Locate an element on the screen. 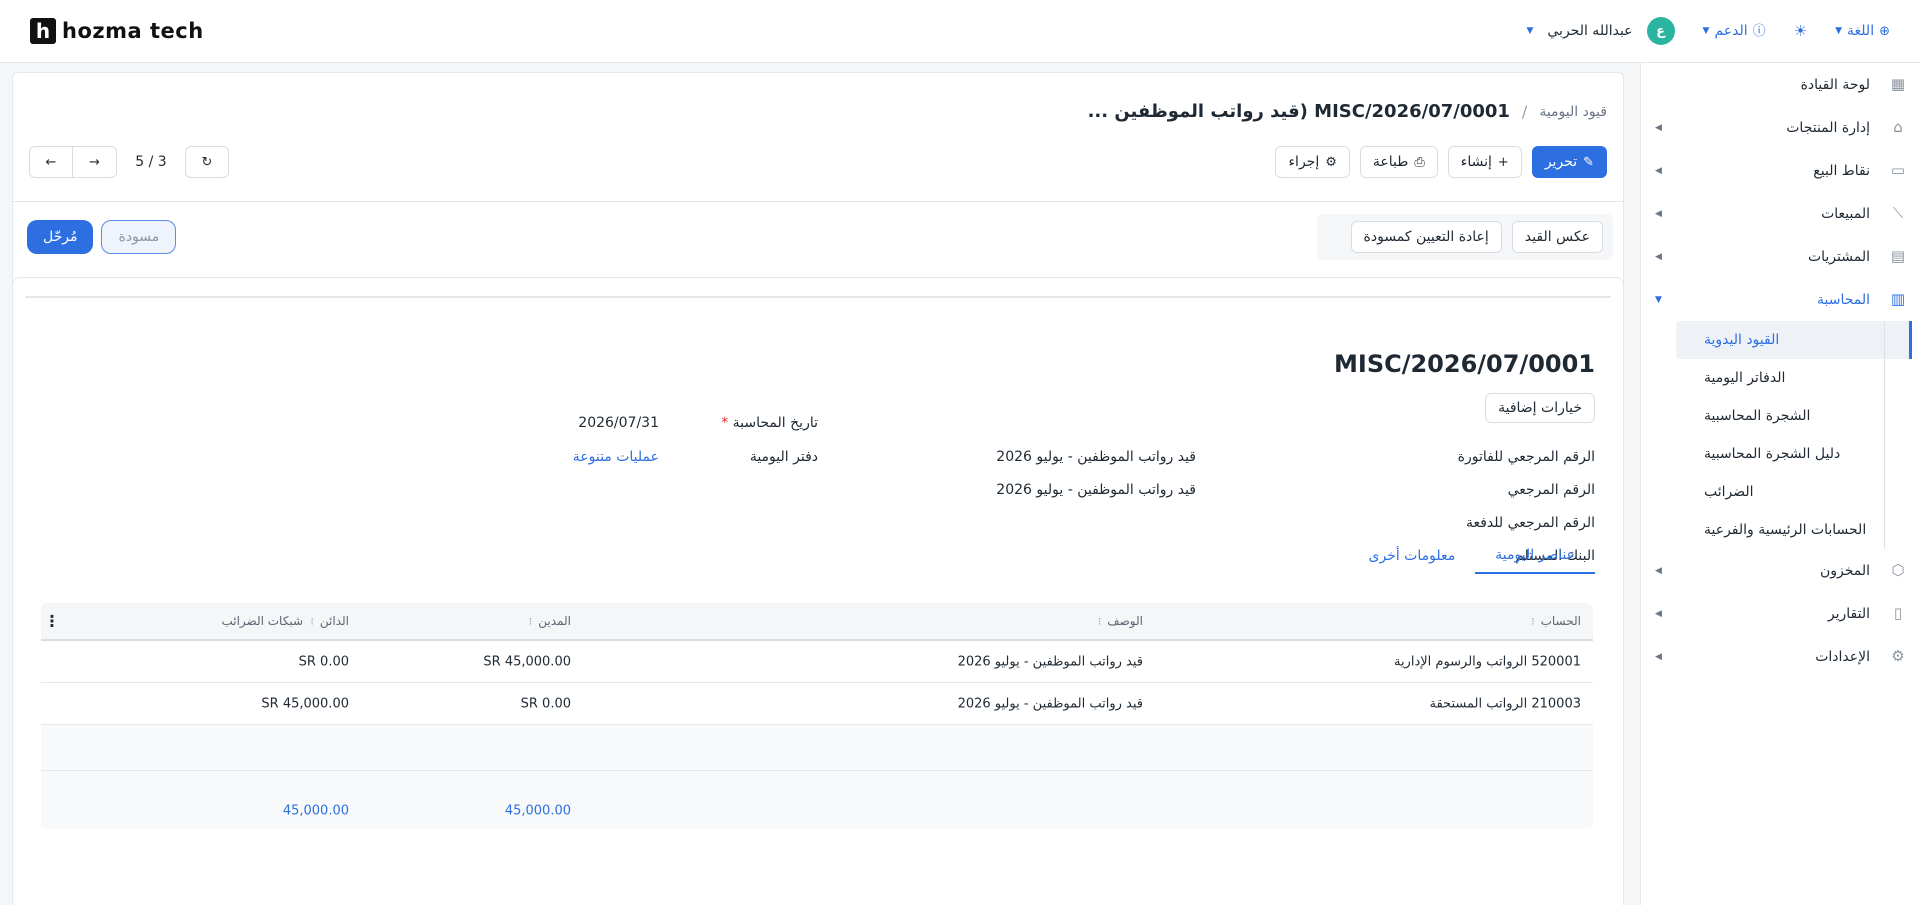  user-menu: ▼ عبدالله الحربي ع is located at coordinates (1600, 31).